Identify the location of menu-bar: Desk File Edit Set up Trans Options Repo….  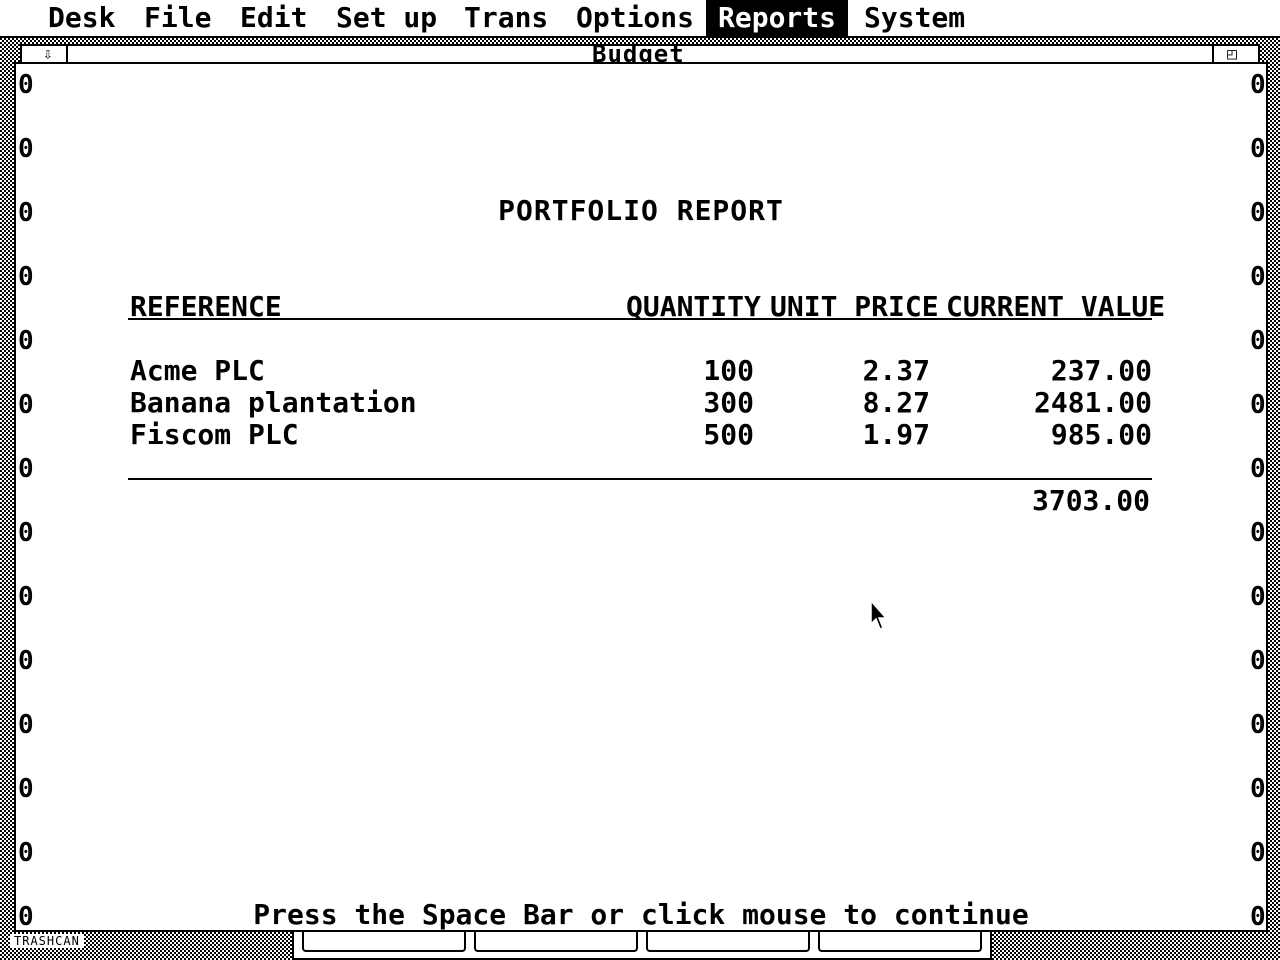
(640, 19).